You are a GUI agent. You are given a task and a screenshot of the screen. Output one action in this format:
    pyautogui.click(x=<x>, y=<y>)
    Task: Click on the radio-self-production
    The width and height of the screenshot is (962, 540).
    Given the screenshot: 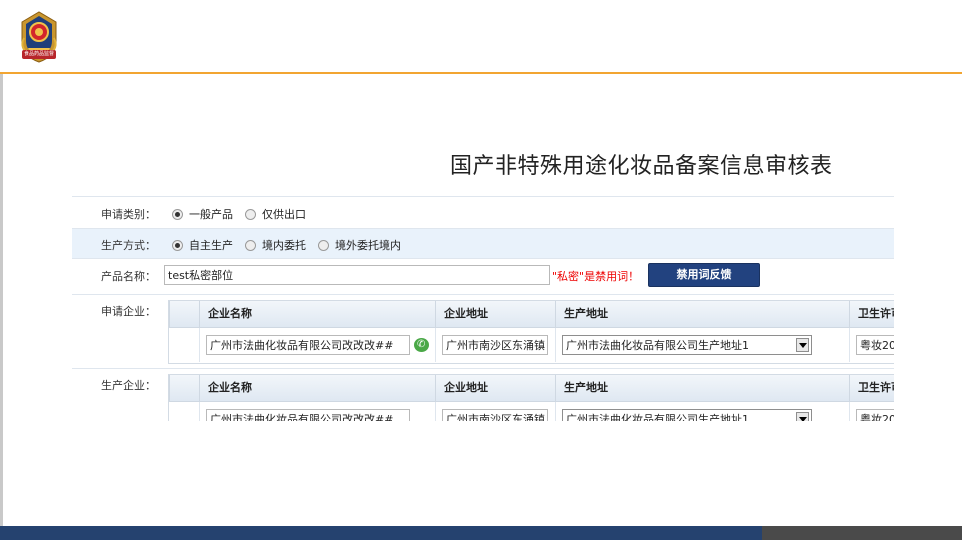 What is the action you would take?
    pyautogui.click(x=177, y=245)
    